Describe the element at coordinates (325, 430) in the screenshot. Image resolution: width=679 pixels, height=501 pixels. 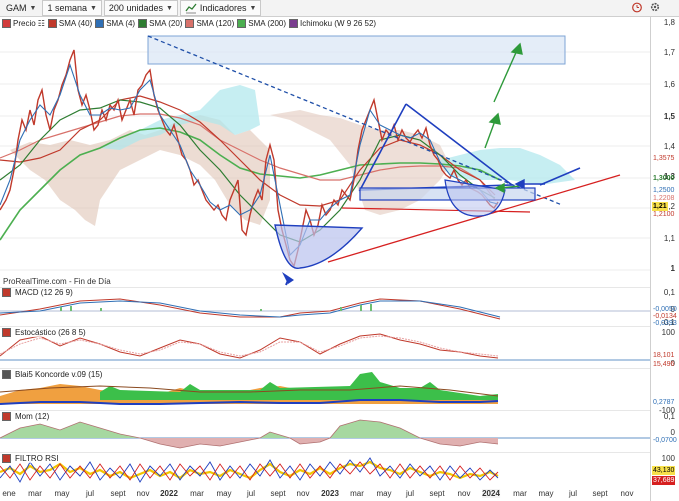
I see `momentum-panel` at that location.